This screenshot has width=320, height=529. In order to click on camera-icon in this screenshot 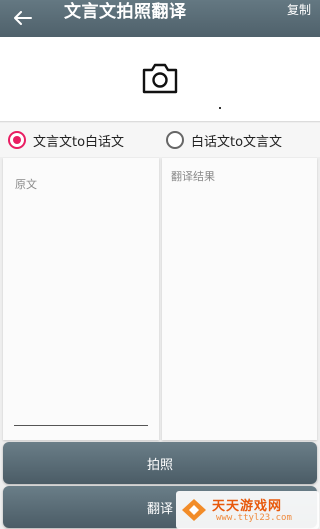, I will do `click(160, 78)`.